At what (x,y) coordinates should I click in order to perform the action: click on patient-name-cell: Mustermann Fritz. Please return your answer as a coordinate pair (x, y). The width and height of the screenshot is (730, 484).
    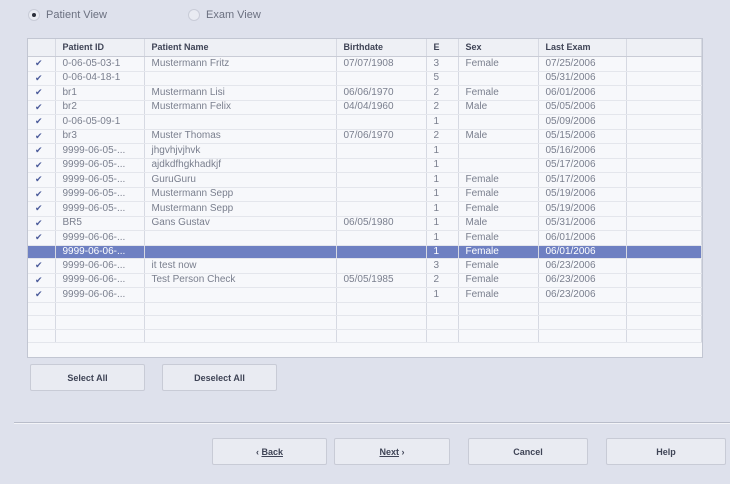
    Looking at the image, I should click on (240, 64).